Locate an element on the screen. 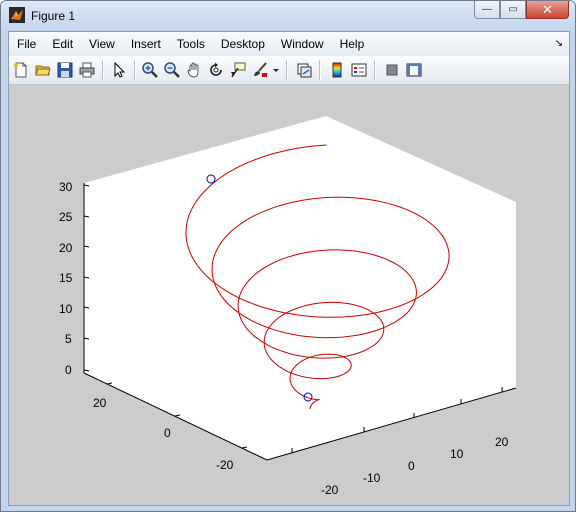 The image size is (576, 512). dock-arrow-icon: ↘ is located at coordinates (559, 43).